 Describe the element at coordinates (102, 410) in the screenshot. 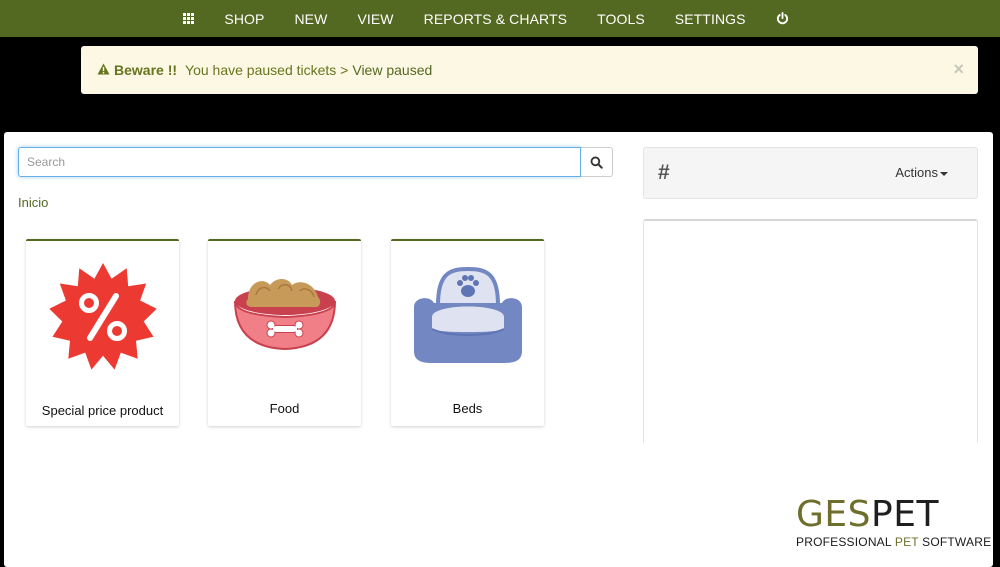

I see `category-label: Special price product` at that location.